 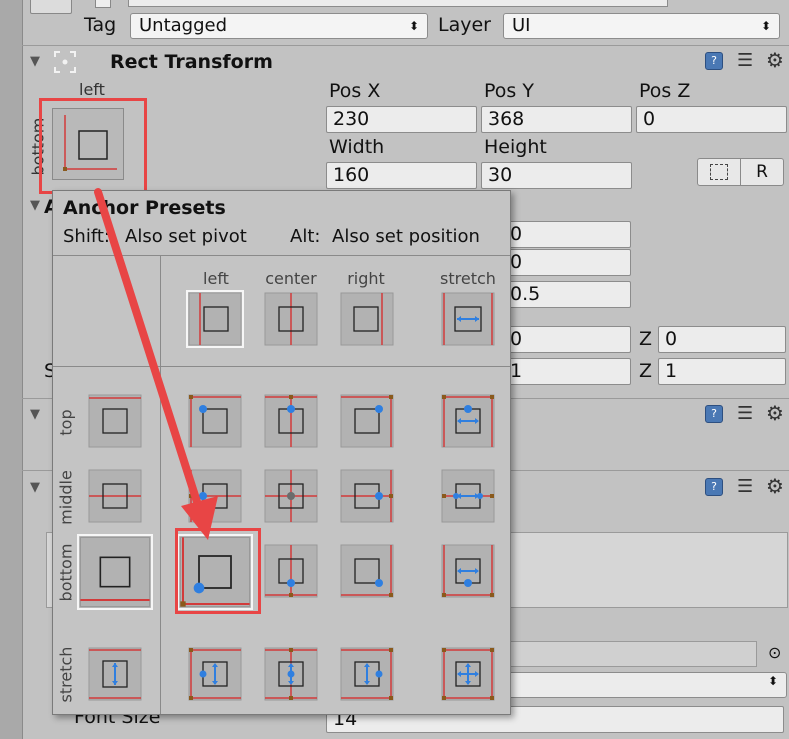 What do you see at coordinates (11, 369) in the screenshot?
I see `inspector-left-gutter` at bounding box center [11, 369].